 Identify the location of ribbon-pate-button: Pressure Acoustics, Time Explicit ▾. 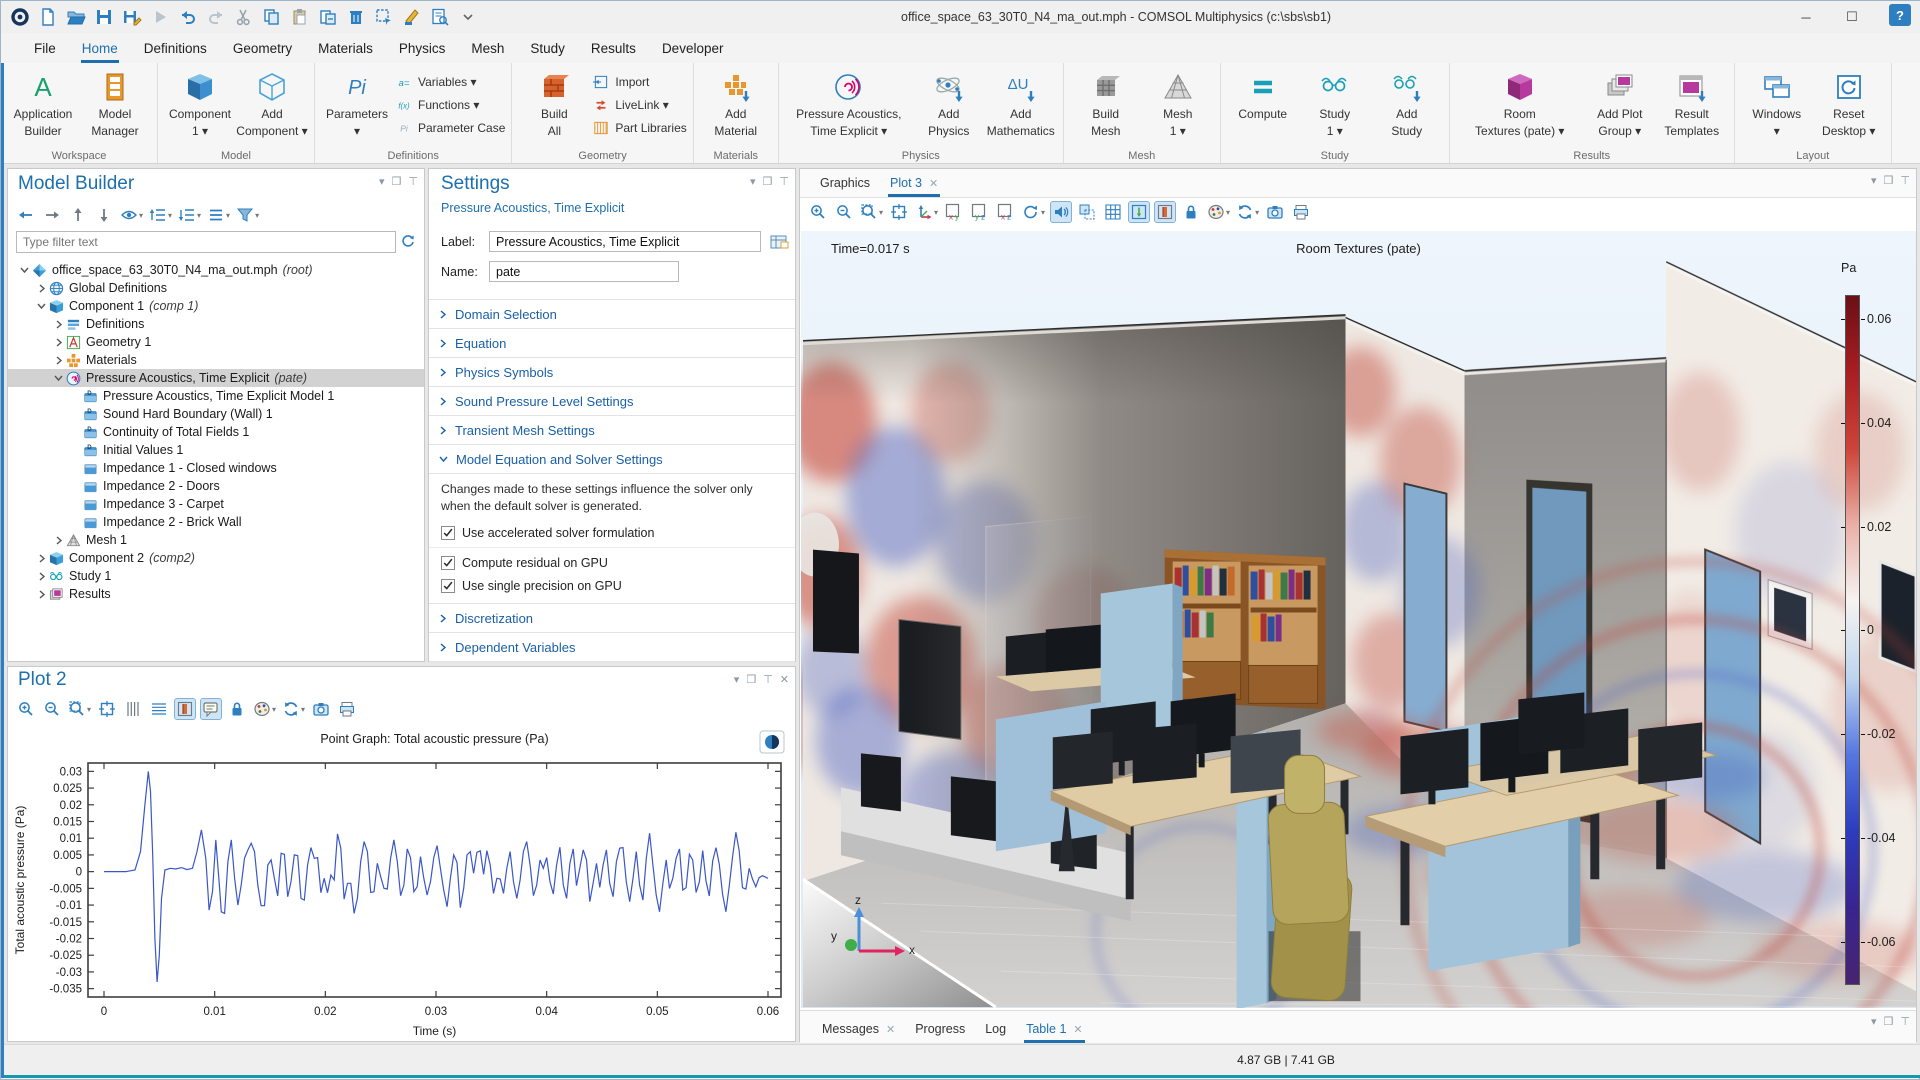
(849, 102).